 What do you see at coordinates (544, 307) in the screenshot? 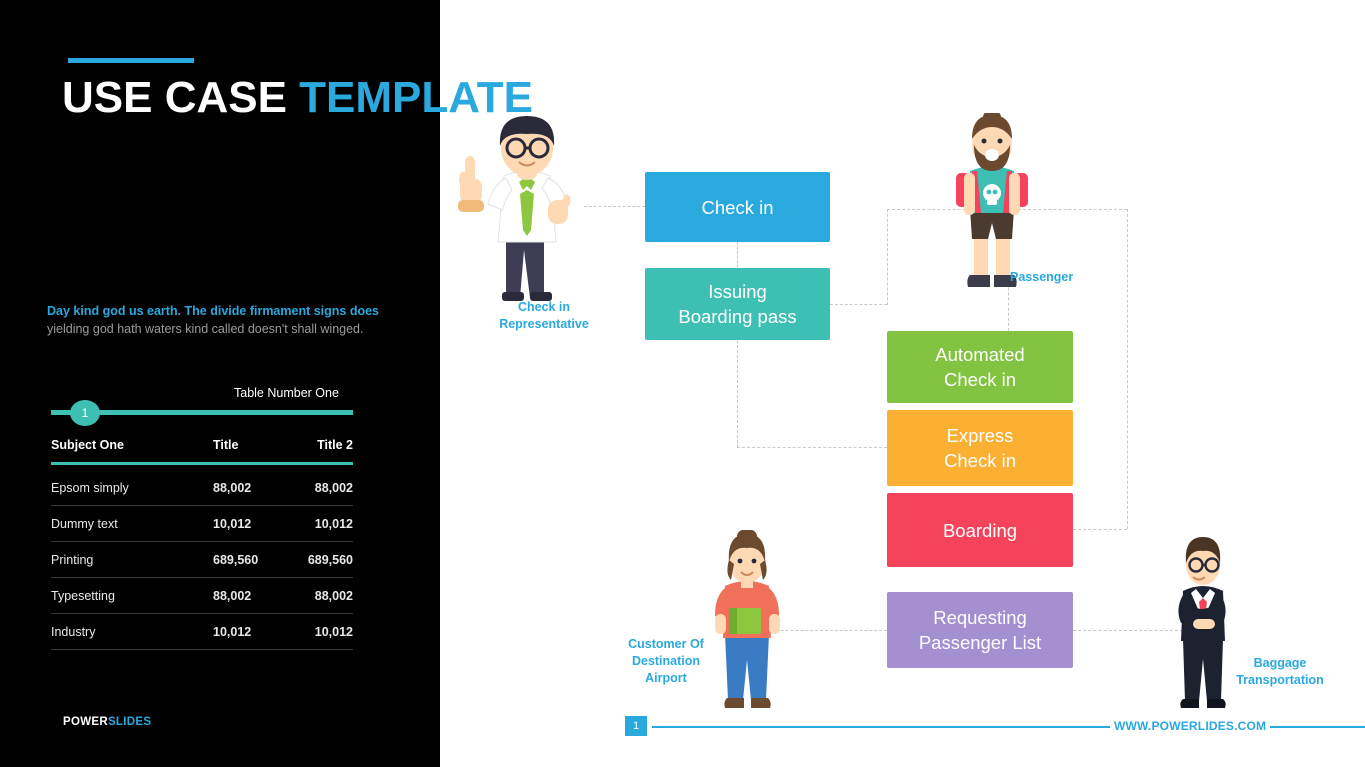
I see `actor-label-rep-line1: Check in` at bounding box center [544, 307].